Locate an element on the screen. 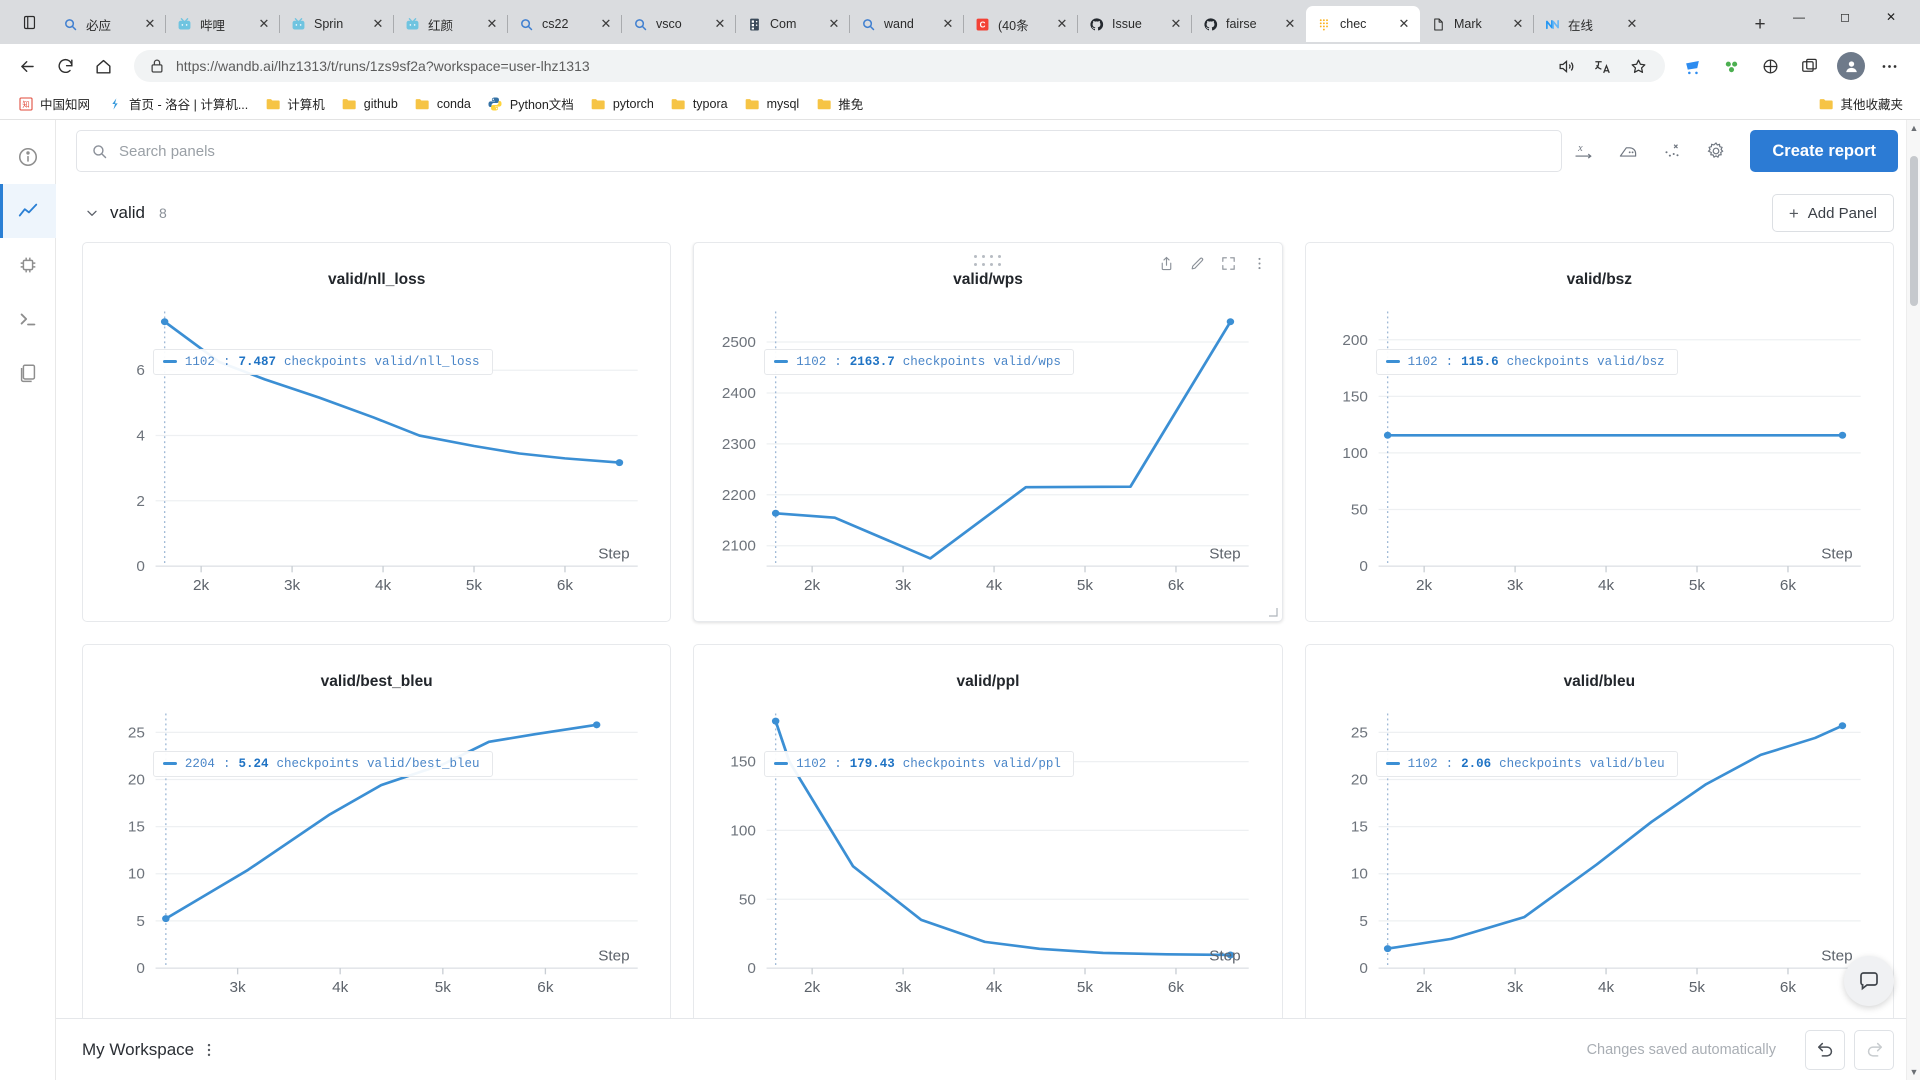 This screenshot has height=1080, width=1920. bookmark-item: 计算机 is located at coordinates (294, 103).